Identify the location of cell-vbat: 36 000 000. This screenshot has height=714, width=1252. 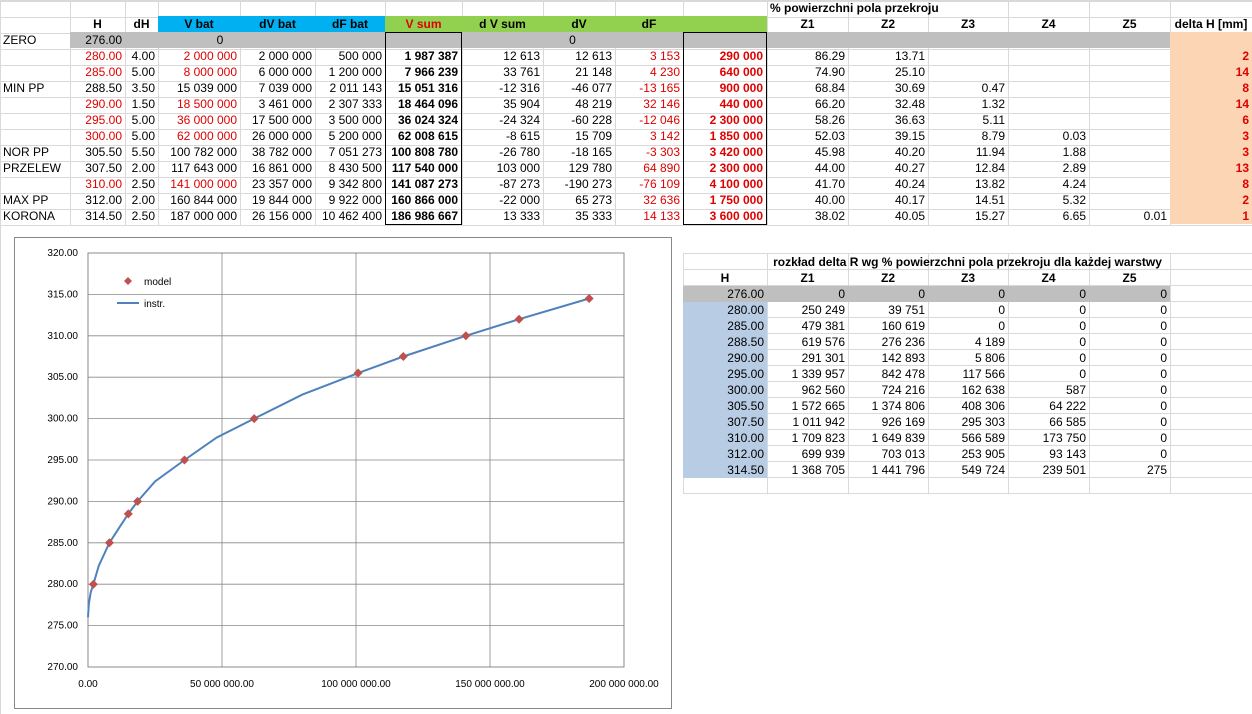
(199, 120).